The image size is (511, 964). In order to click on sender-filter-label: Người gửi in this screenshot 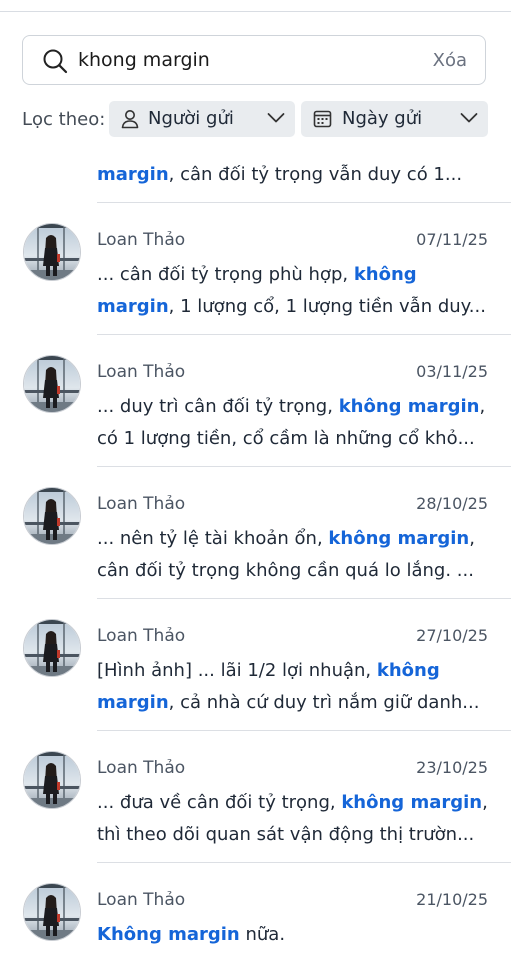, I will do `click(191, 118)`.